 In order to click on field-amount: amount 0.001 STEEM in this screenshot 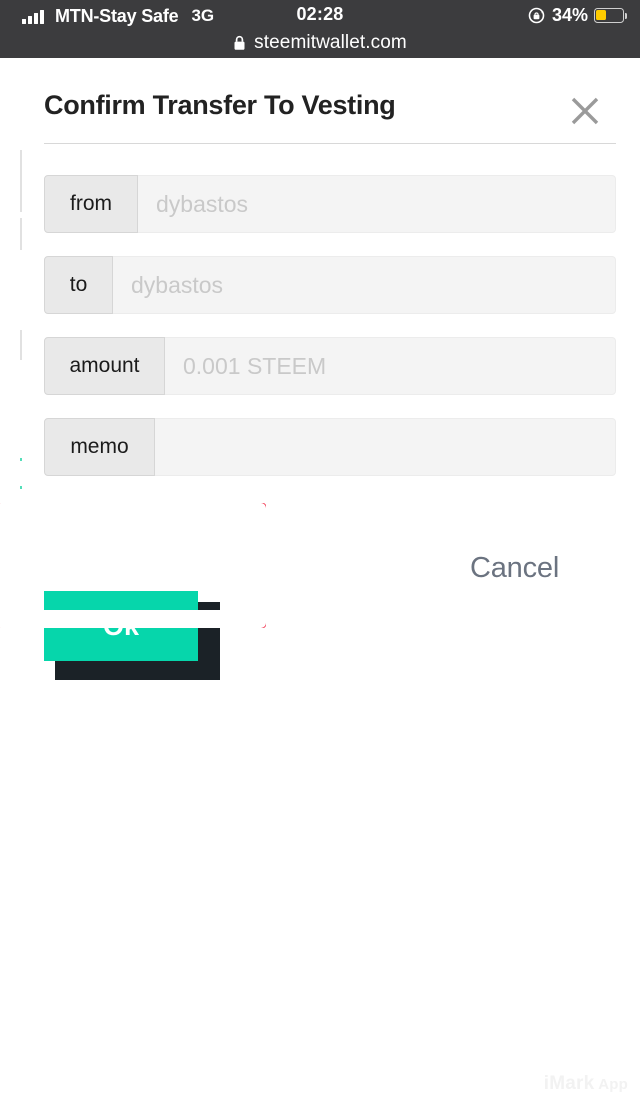, I will do `click(330, 366)`.